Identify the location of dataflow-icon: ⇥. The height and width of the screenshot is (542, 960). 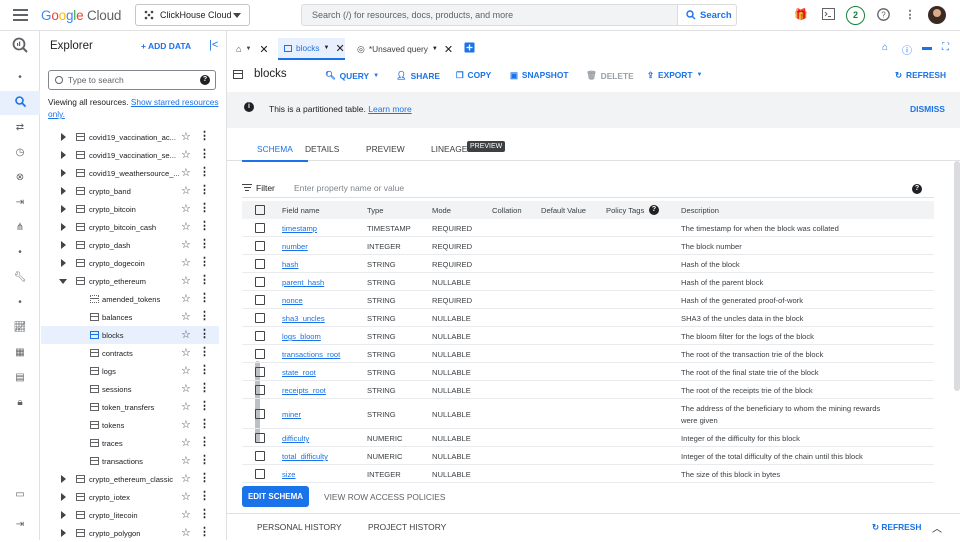
(20, 203).